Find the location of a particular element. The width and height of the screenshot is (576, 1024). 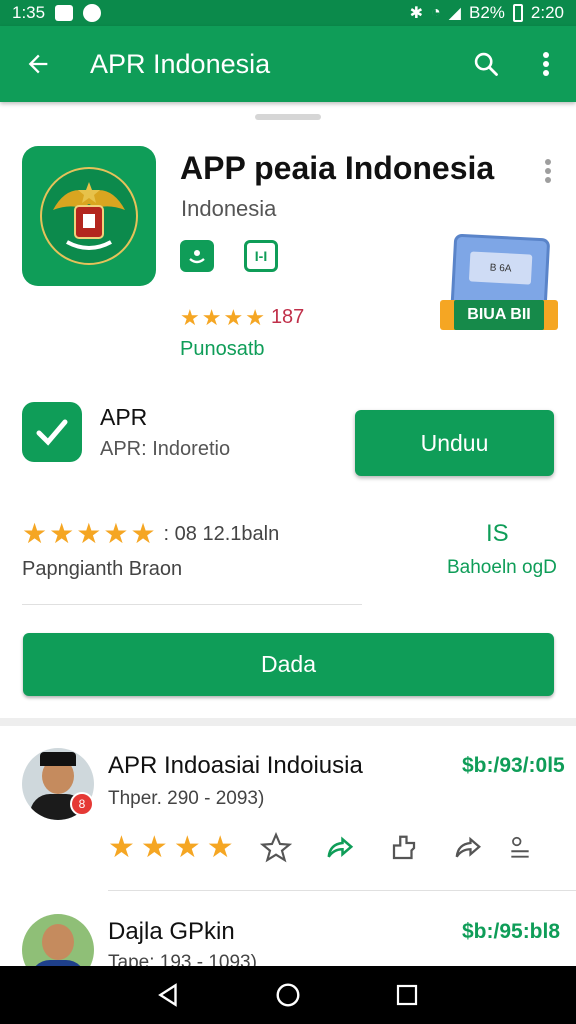

search-icon is located at coordinates (486, 64).